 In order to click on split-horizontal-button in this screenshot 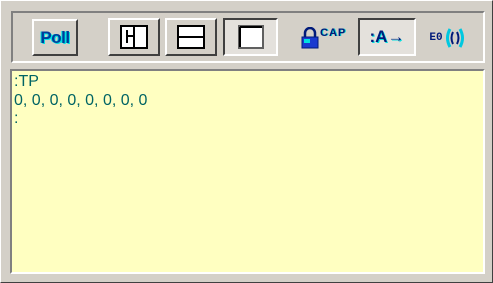, I will do `click(191, 37)`.